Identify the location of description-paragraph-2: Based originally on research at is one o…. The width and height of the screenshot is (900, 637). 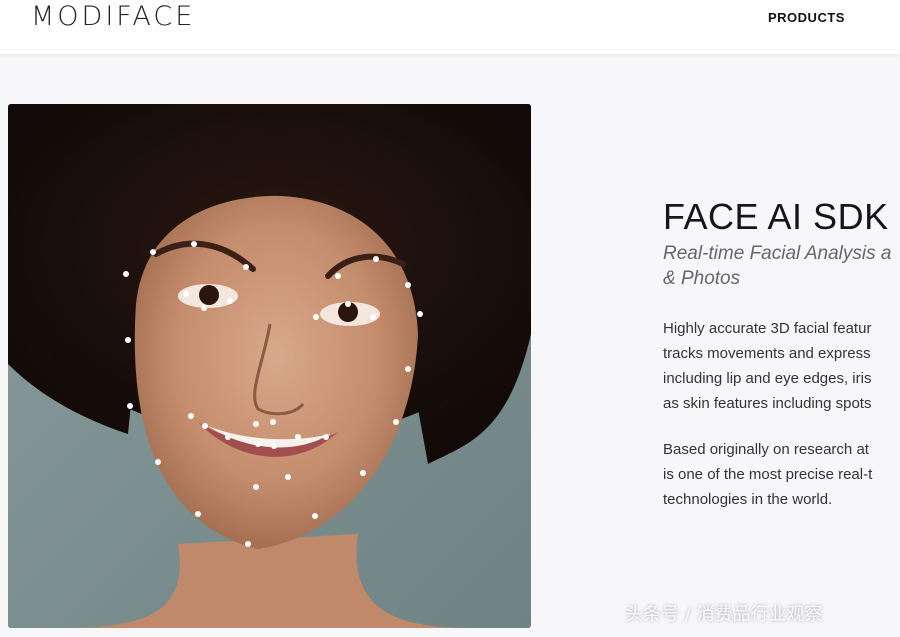
(781, 474).